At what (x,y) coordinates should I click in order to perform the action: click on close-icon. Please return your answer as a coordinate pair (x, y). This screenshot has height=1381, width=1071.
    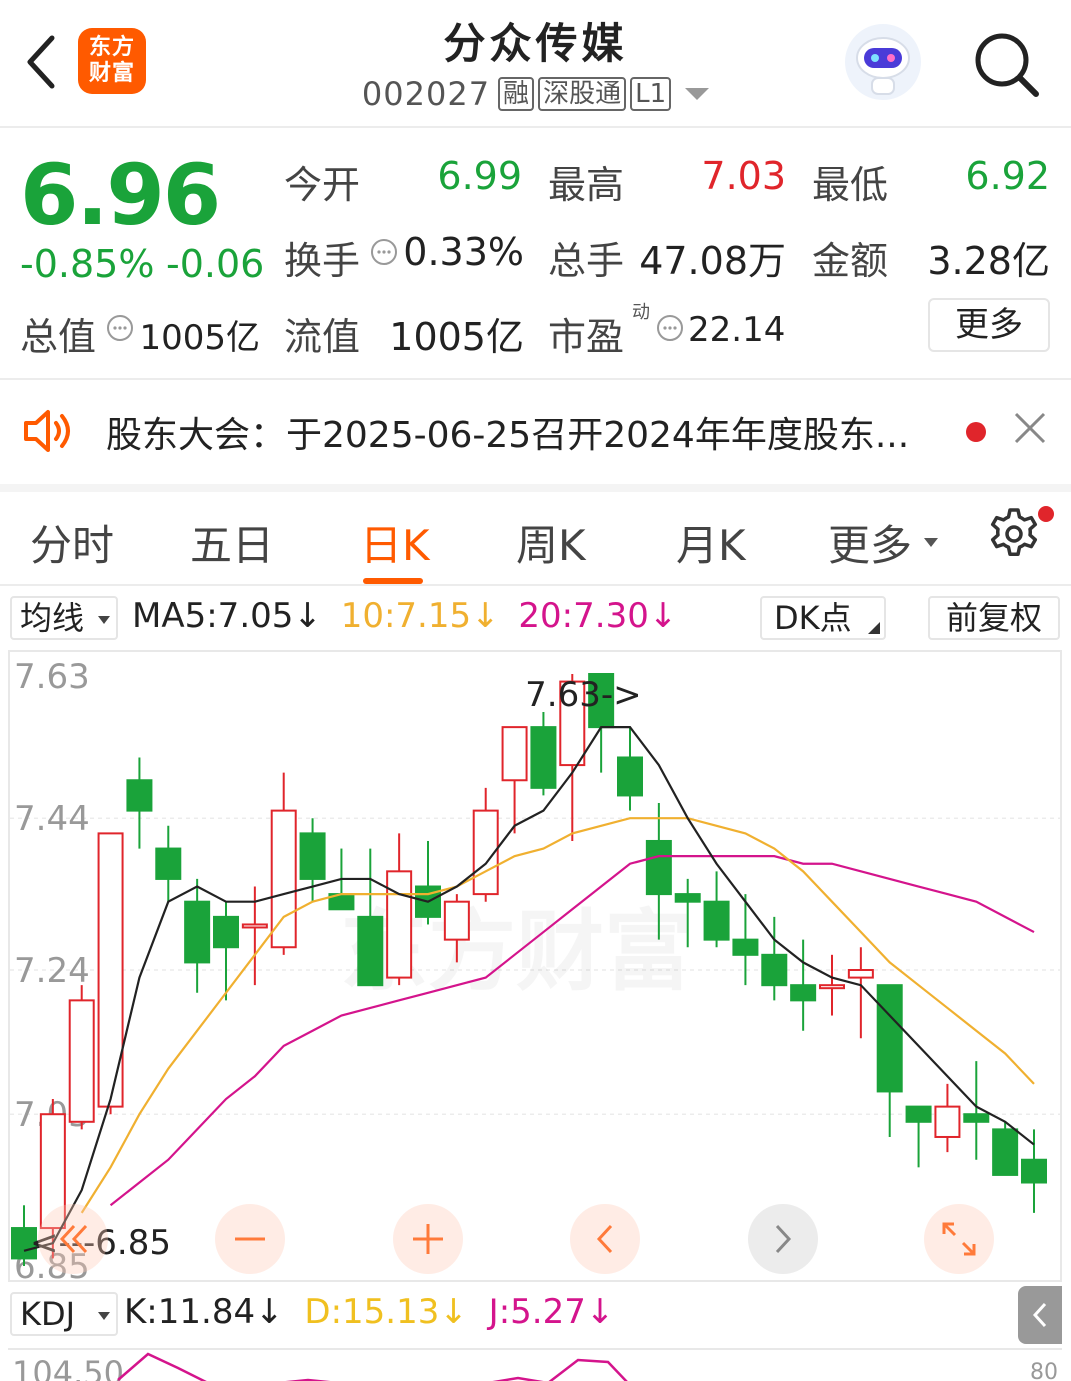
    Looking at the image, I should click on (1030, 428).